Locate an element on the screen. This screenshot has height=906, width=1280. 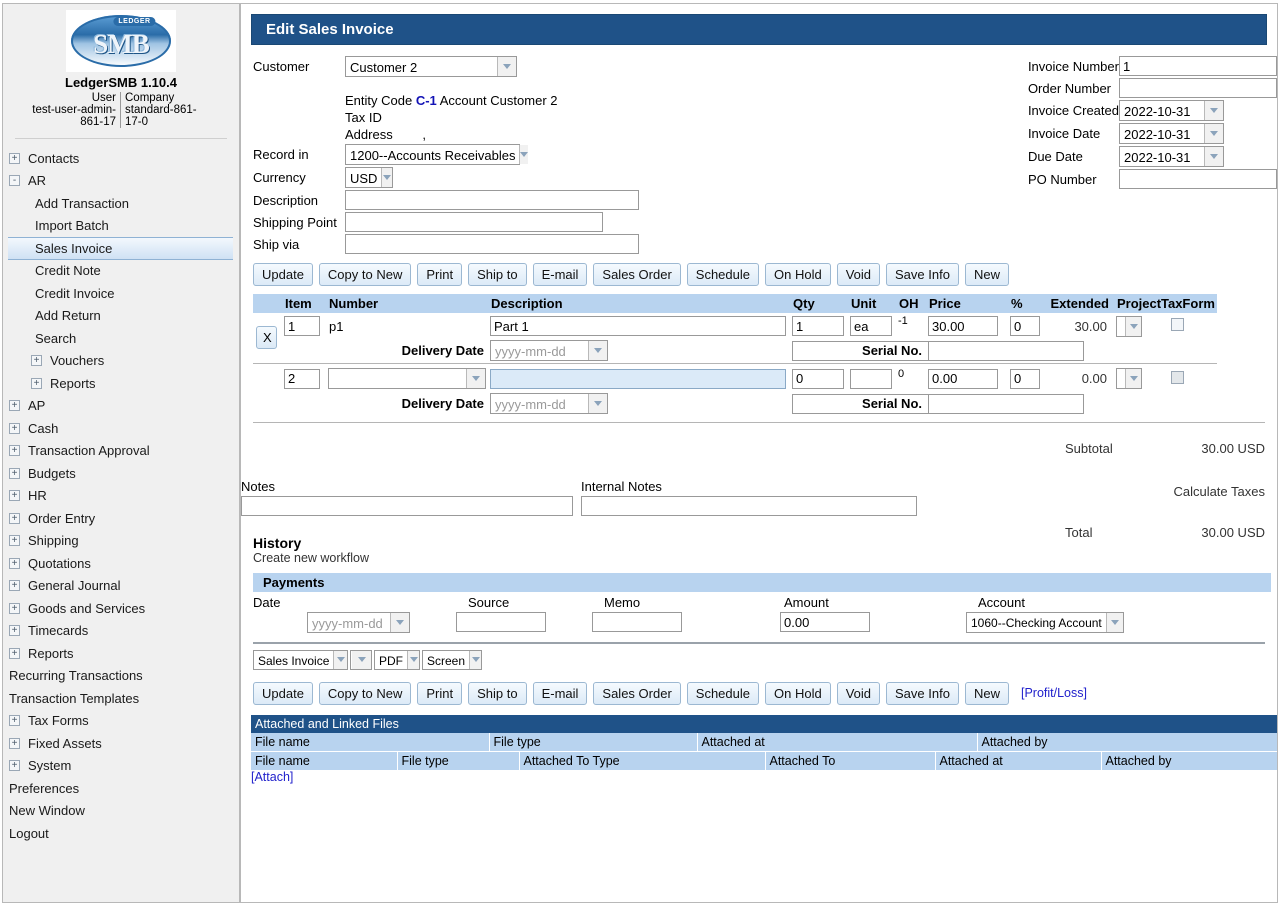
sidebar-item-add-transaction: Add Transaction is located at coordinates (121, 203).